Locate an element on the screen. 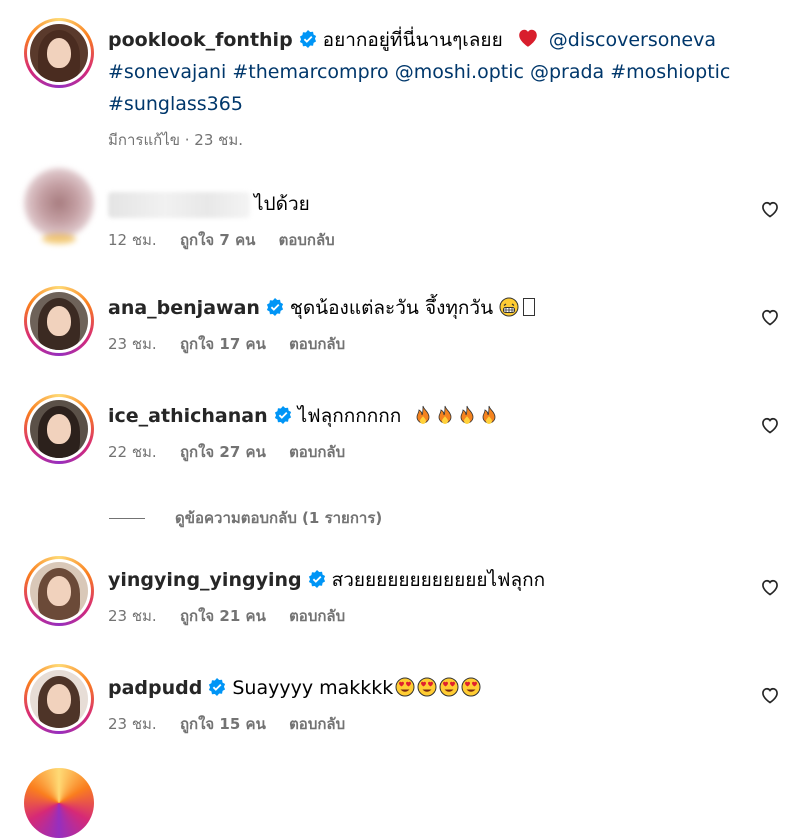 The width and height of the screenshot is (800, 838). comment-username: padpudd is located at coordinates (155, 688).